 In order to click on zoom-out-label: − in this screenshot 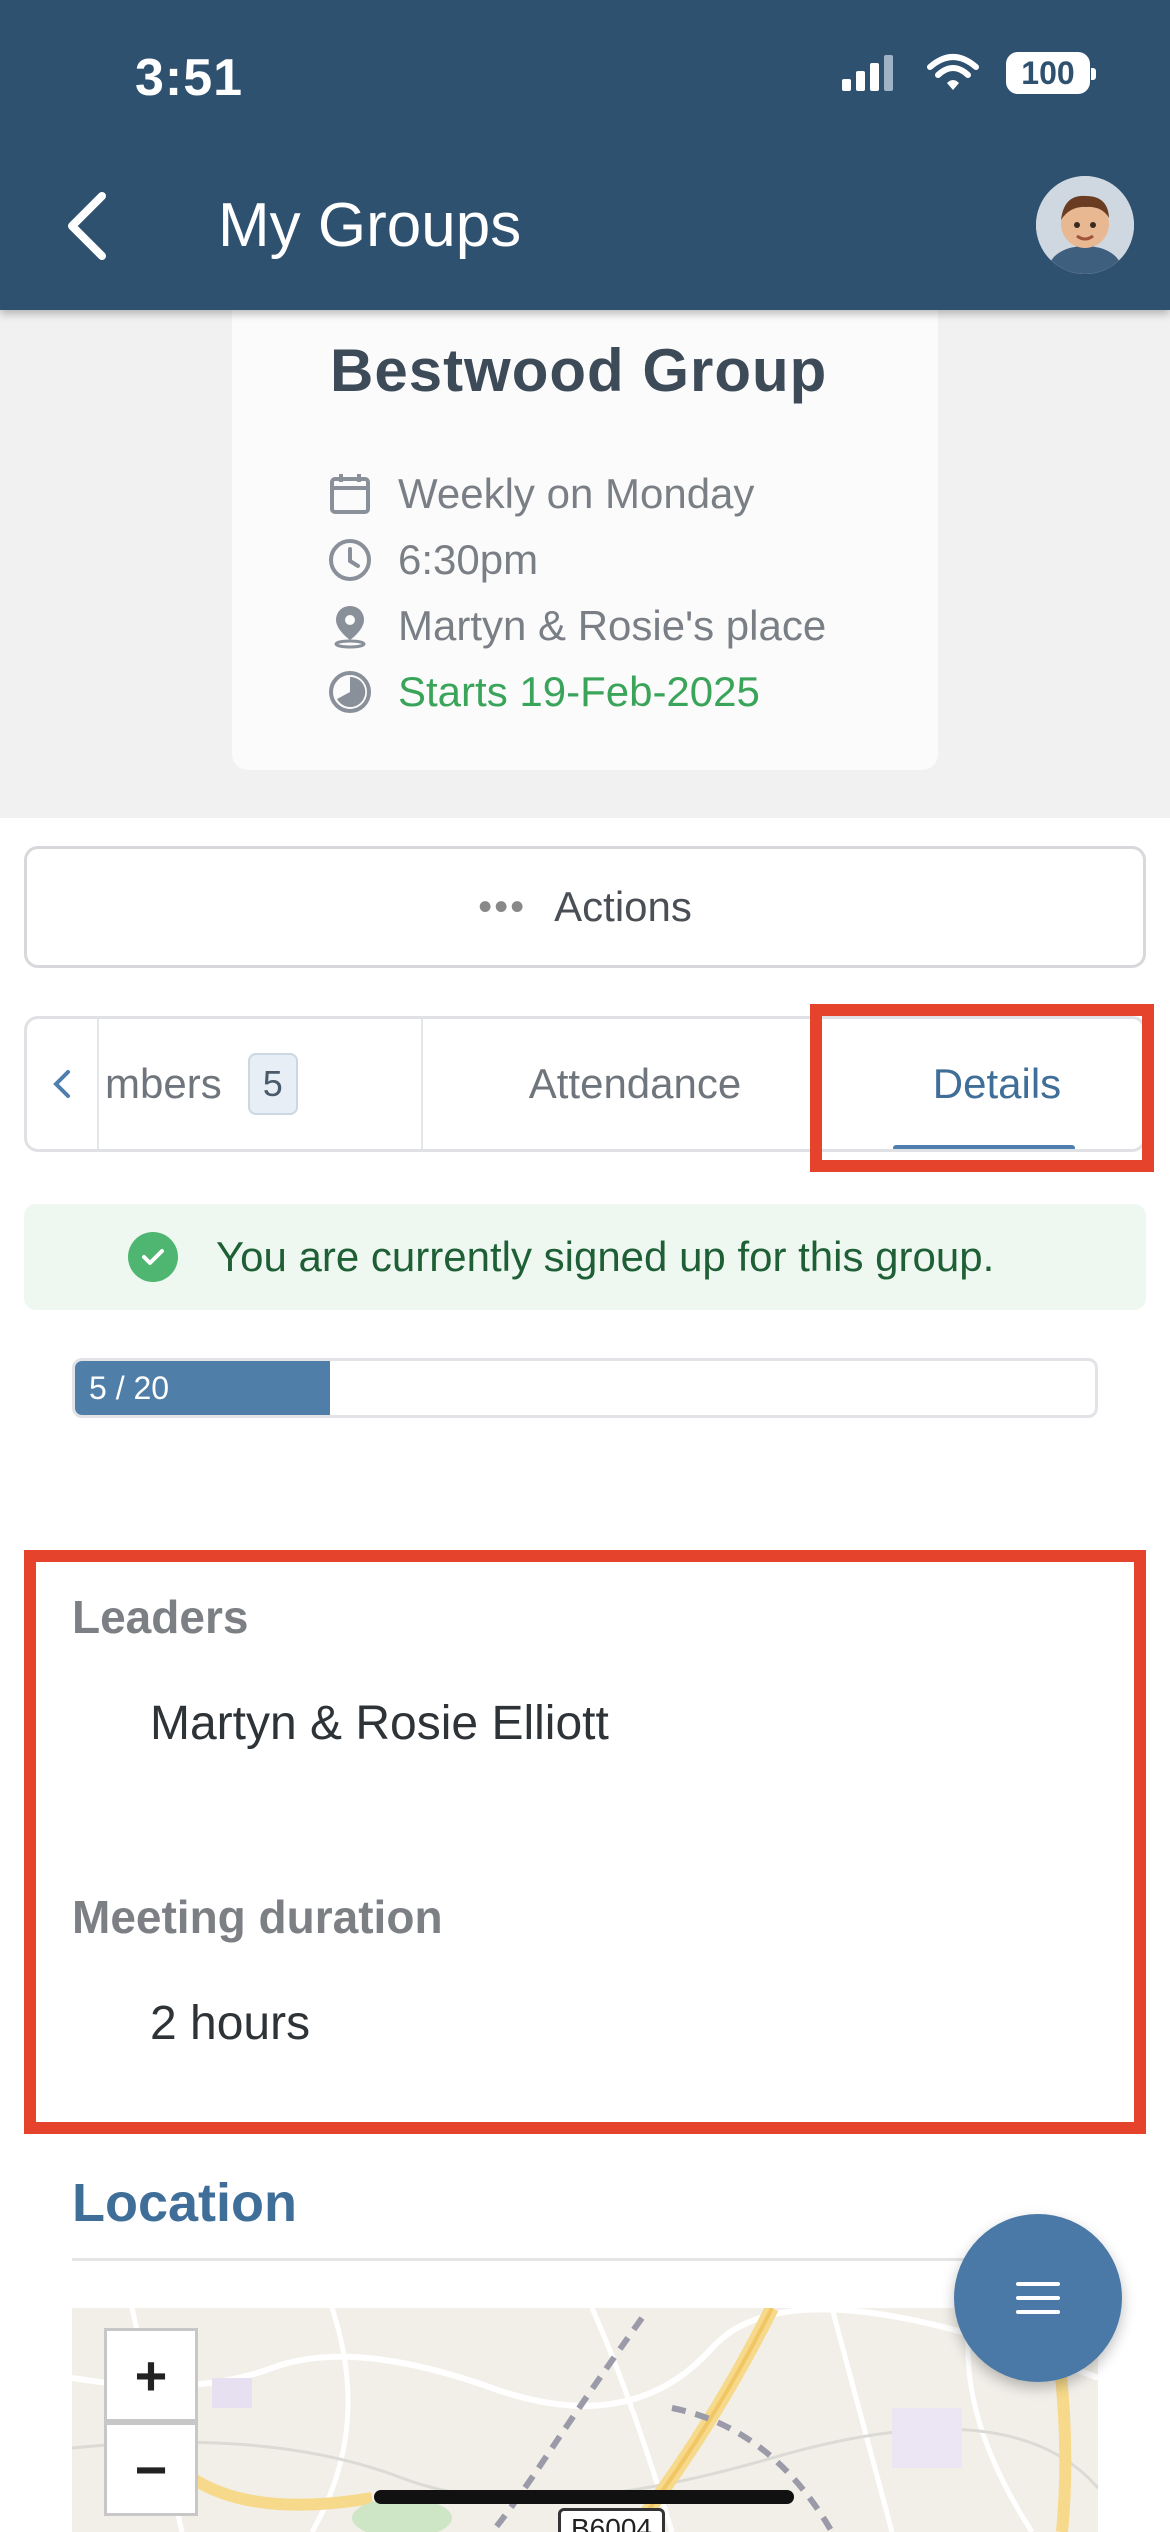, I will do `click(151, 2469)`.